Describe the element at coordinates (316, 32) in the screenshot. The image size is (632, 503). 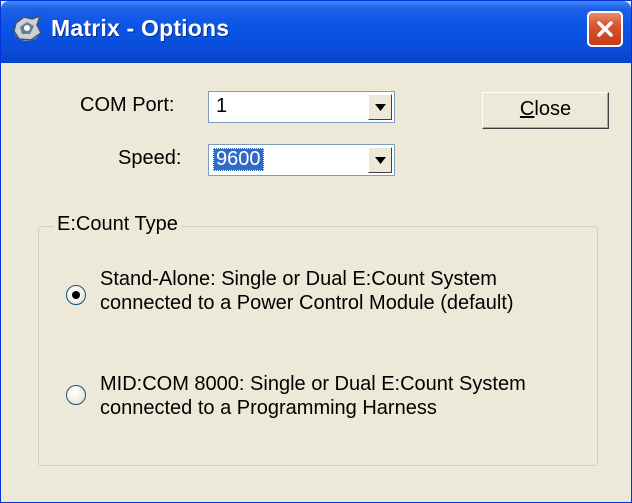
I see `title-bar: Matrix - Options` at that location.